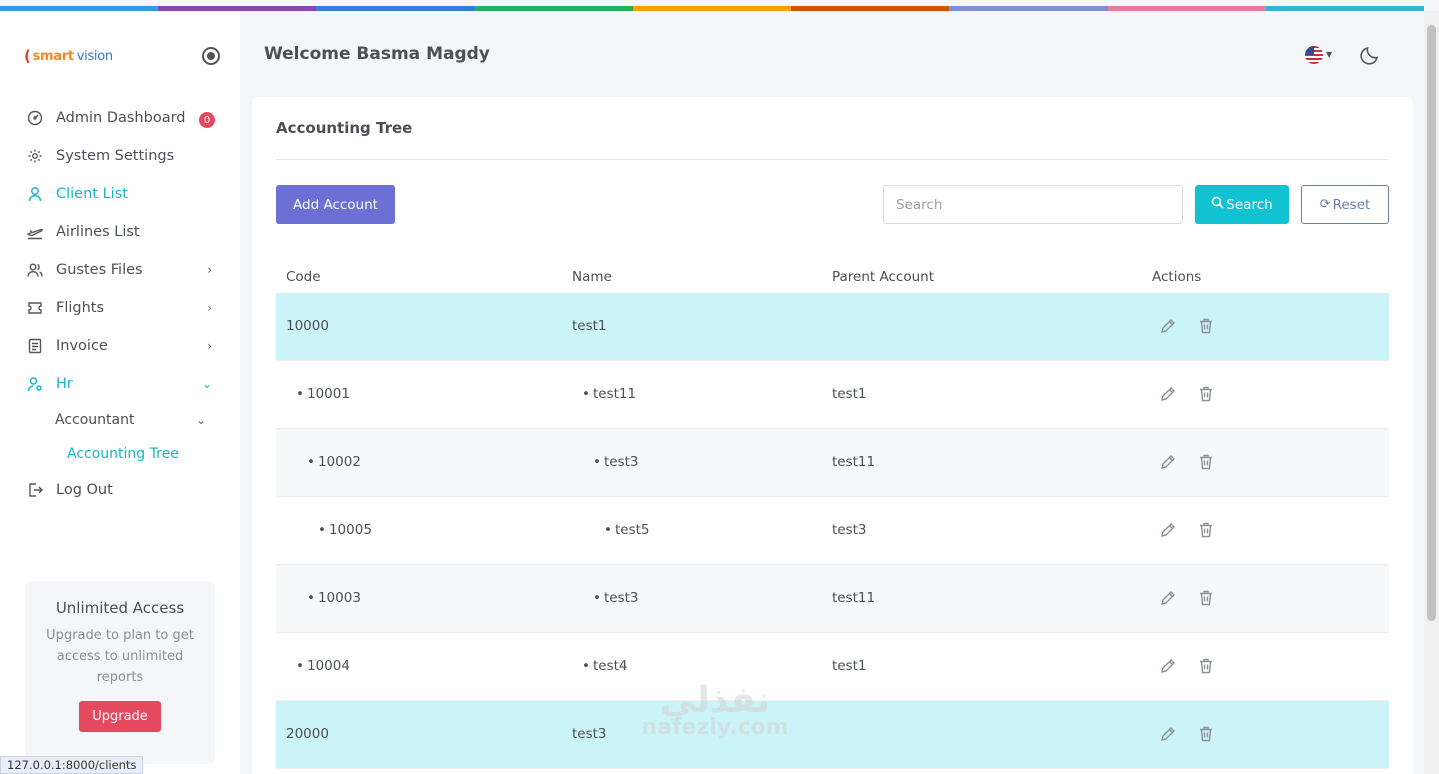  Describe the element at coordinates (323, 394) in the screenshot. I see `cell-code: 10001` at that location.